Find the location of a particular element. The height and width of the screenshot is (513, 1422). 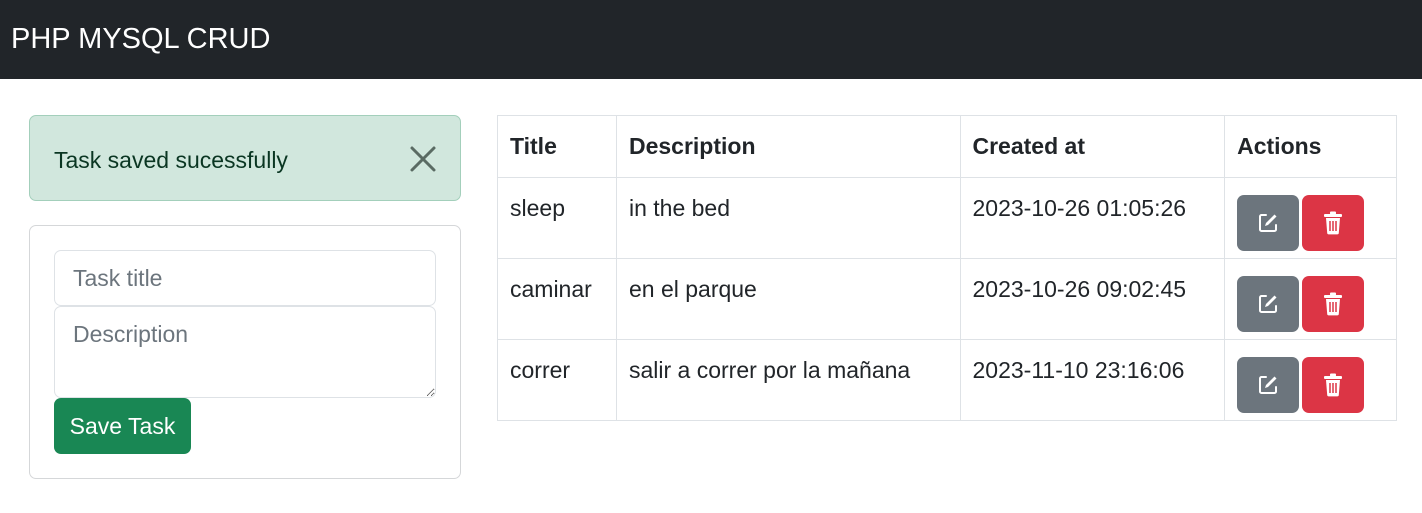

table-header-row: Title Description Created at Actions is located at coordinates (947, 146).